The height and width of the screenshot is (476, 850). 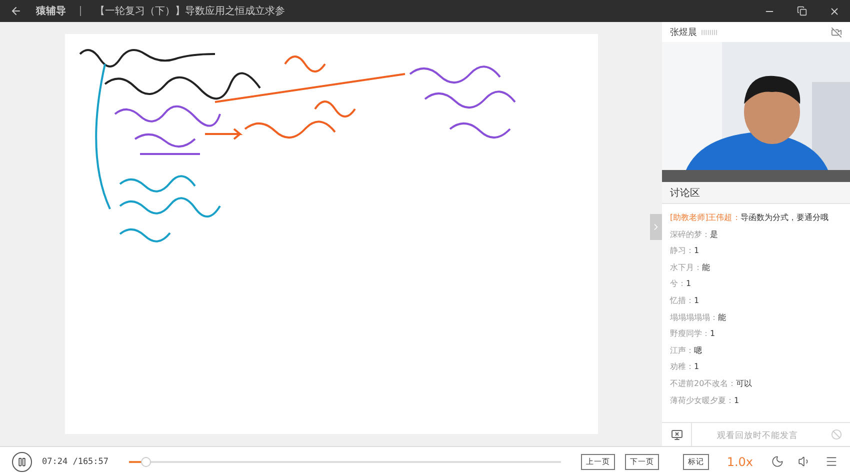 What do you see at coordinates (685, 367) in the screenshot?
I see `chat-message: 劝稚：1` at bounding box center [685, 367].